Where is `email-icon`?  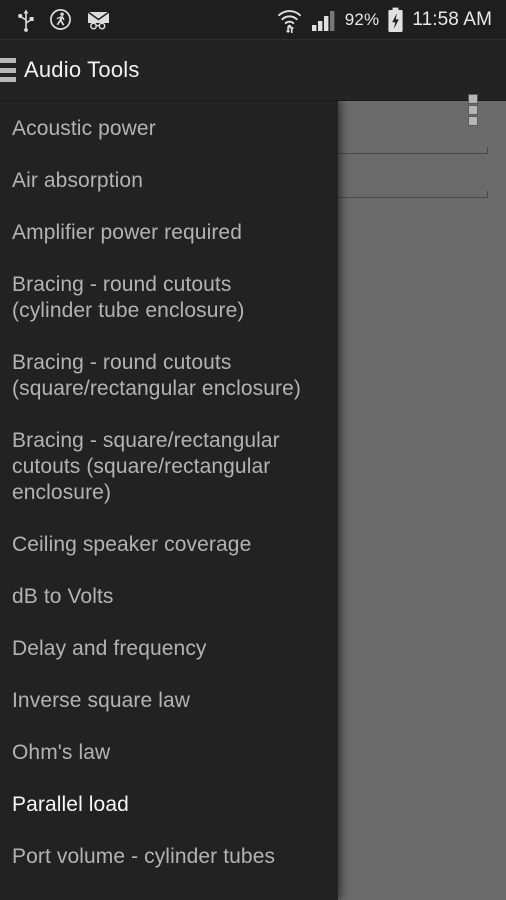 email-icon is located at coordinates (98, 19).